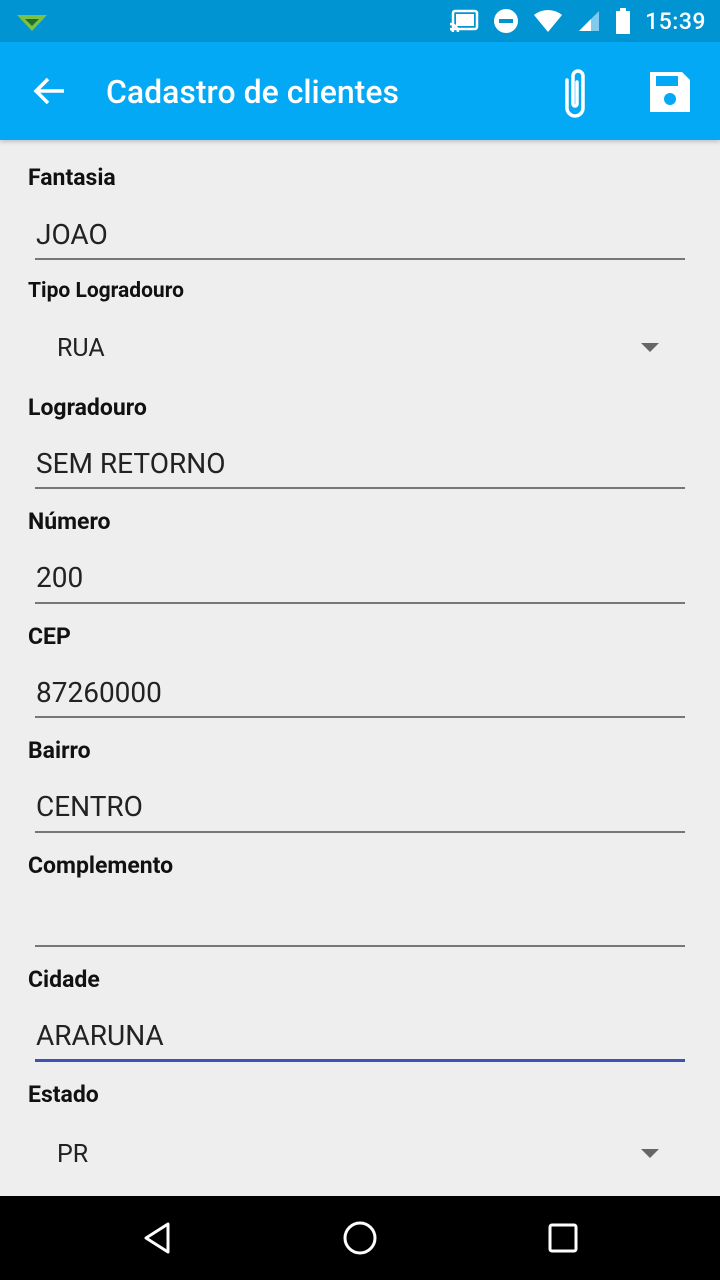 The image size is (720, 1280). I want to click on app-bar: Cadastro de clientes, so click(360, 91).